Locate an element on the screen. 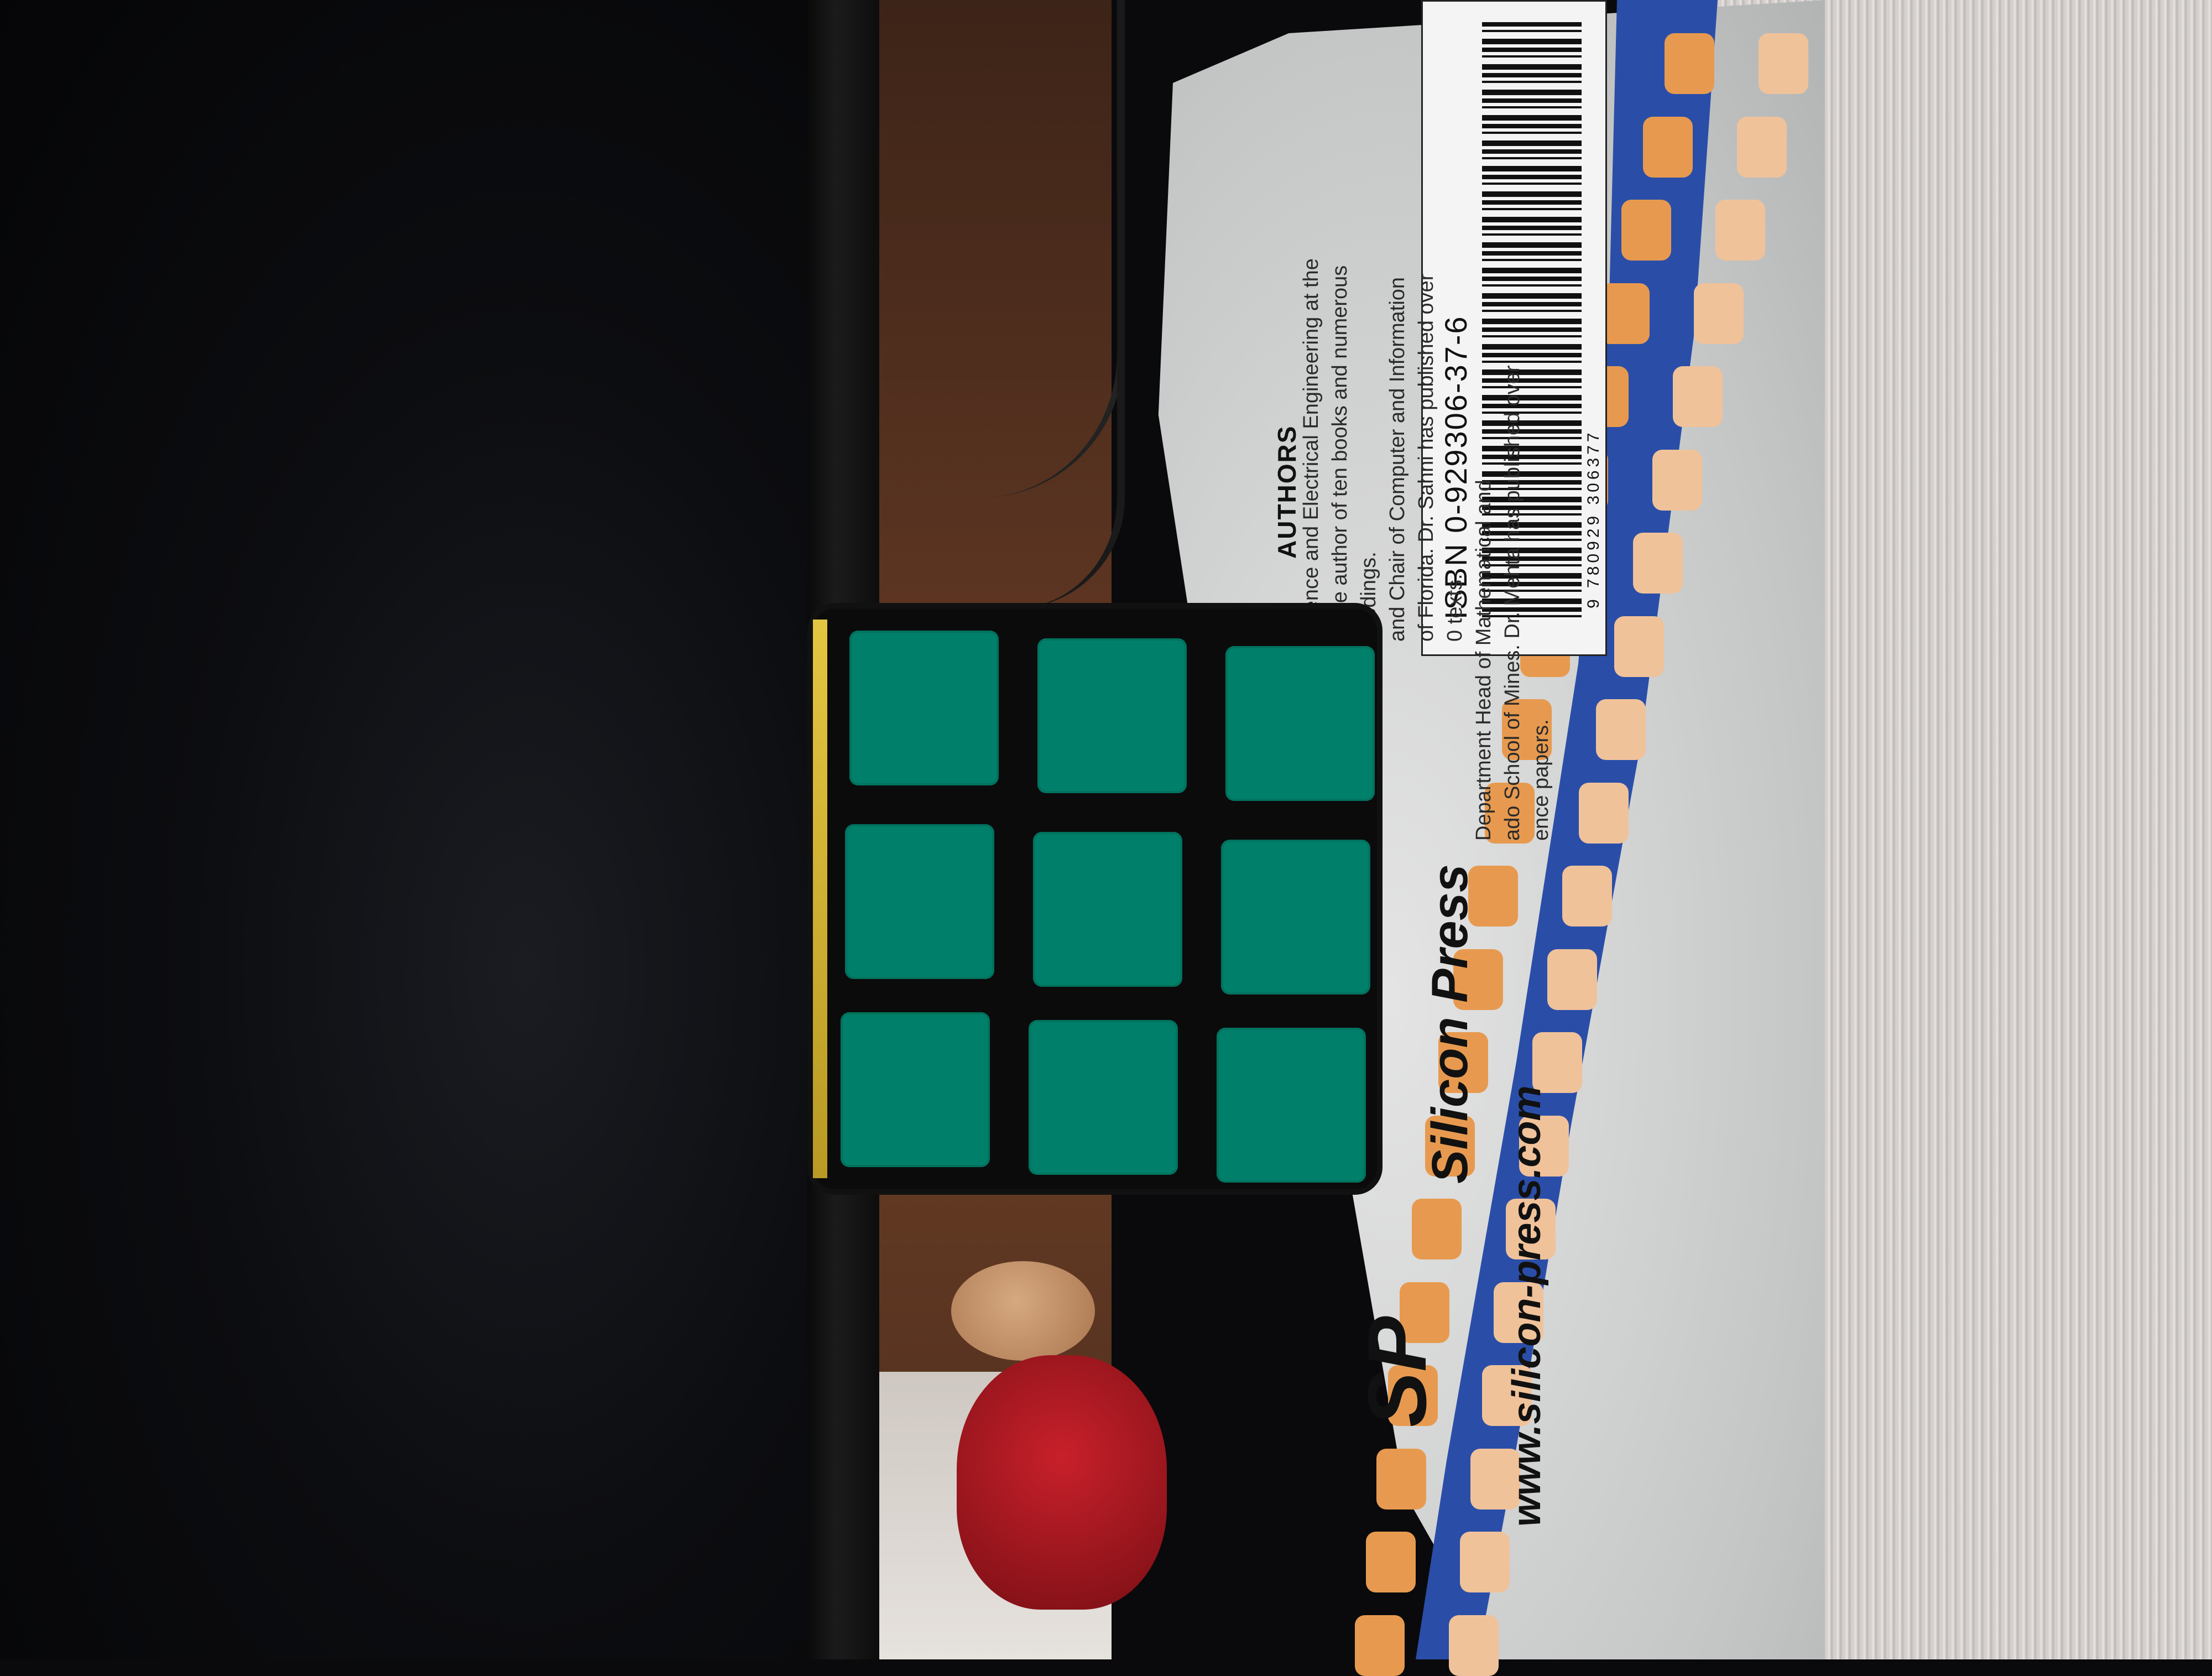 The height and width of the screenshot is (1676, 2212). author-bio-line: 0 texts. is located at coordinates (1455, 608).